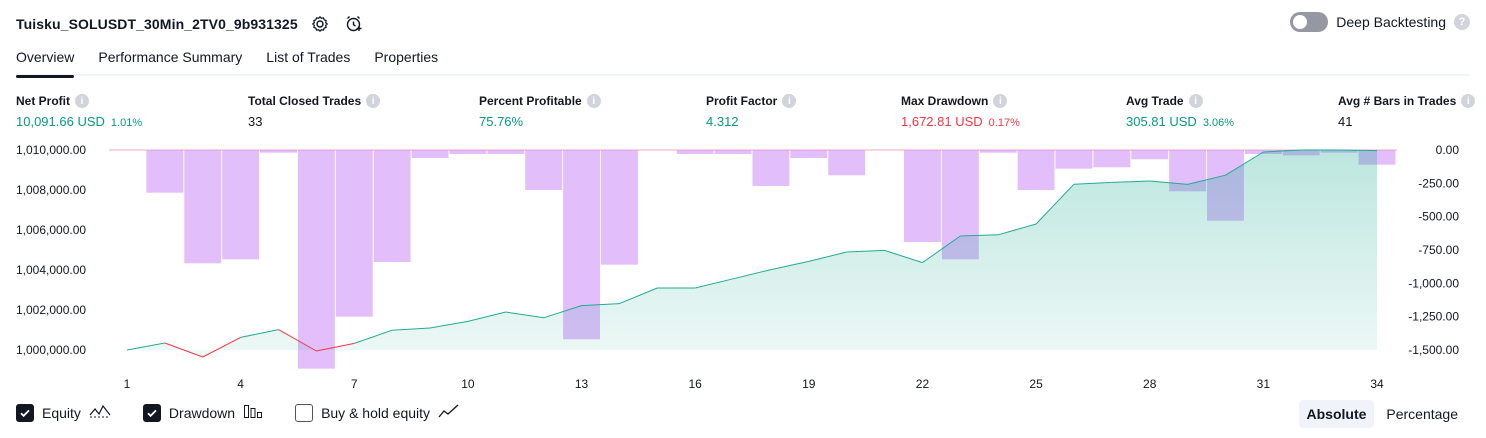 This screenshot has width=1486, height=438. Describe the element at coordinates (305, 101) in the screenshot. I see `metric-label: Total Closed Trades` at that location.